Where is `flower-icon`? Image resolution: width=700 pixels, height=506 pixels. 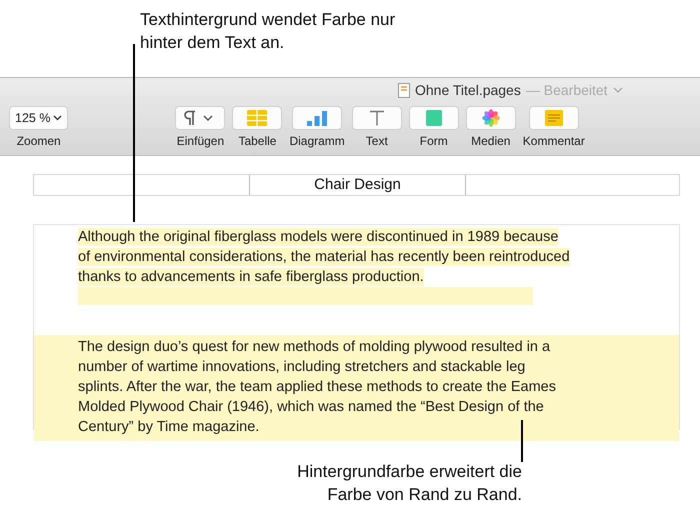
flower-icon is located at coordinates (491, 118).